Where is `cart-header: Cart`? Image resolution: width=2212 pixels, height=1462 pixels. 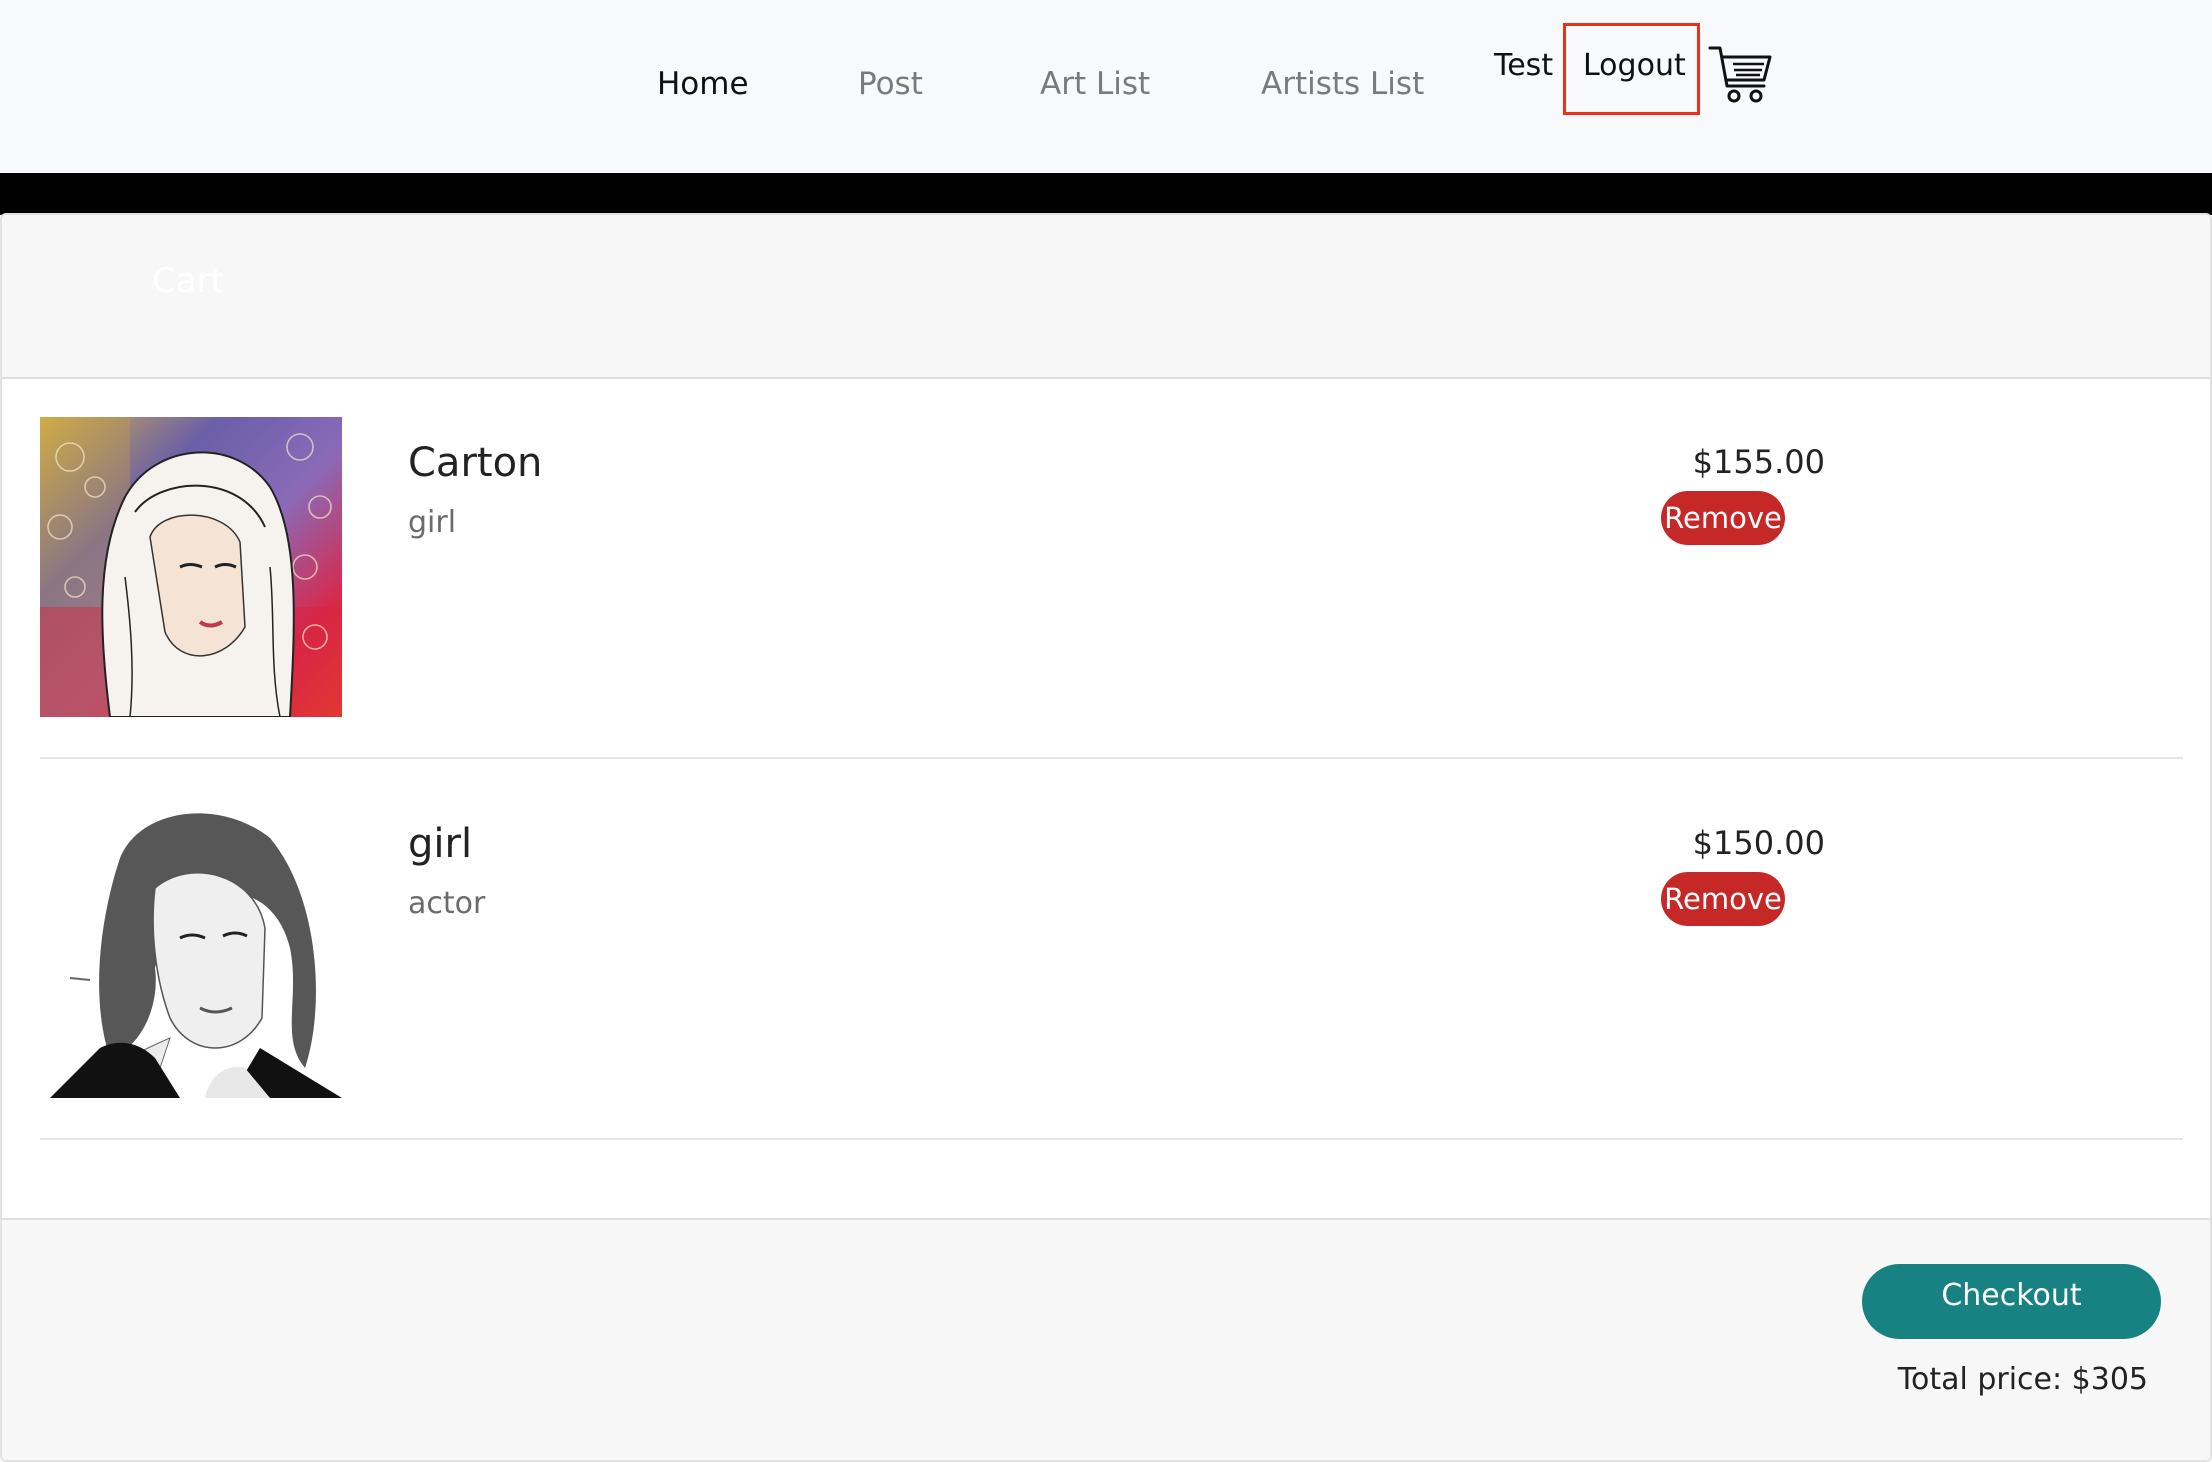
cart-header: Cart is located at coordinates (1106, 297).